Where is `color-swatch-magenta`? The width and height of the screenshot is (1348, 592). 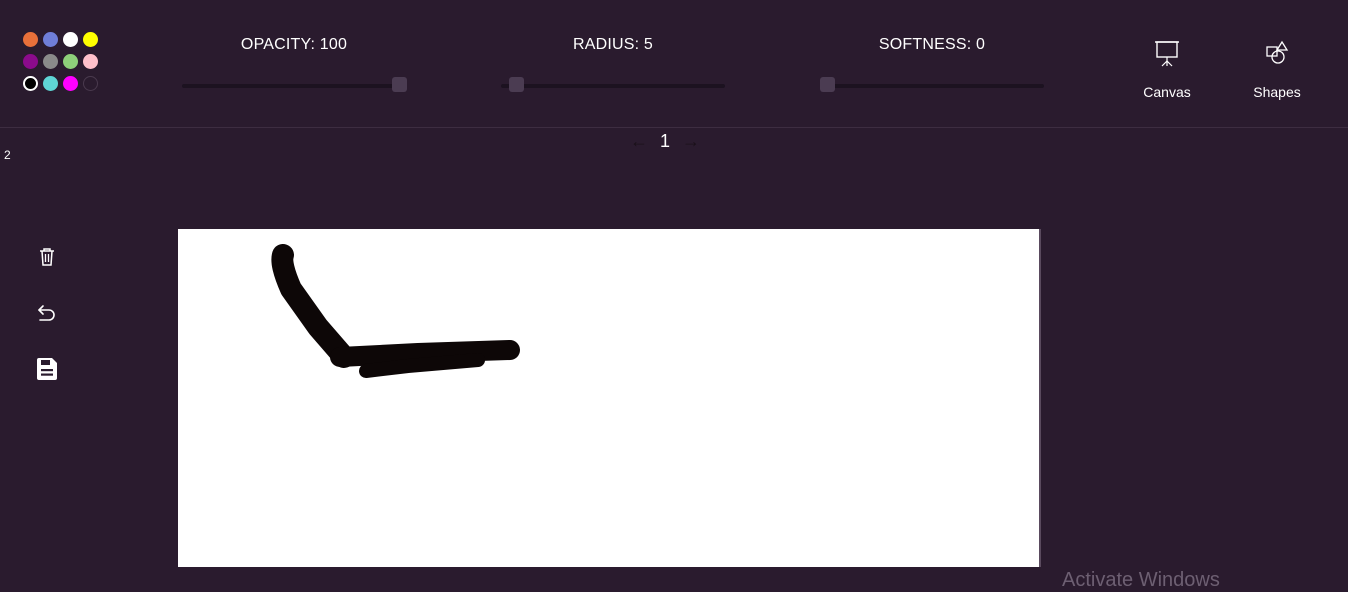
color-swatch-magenta is located at coordinates (70, 83).